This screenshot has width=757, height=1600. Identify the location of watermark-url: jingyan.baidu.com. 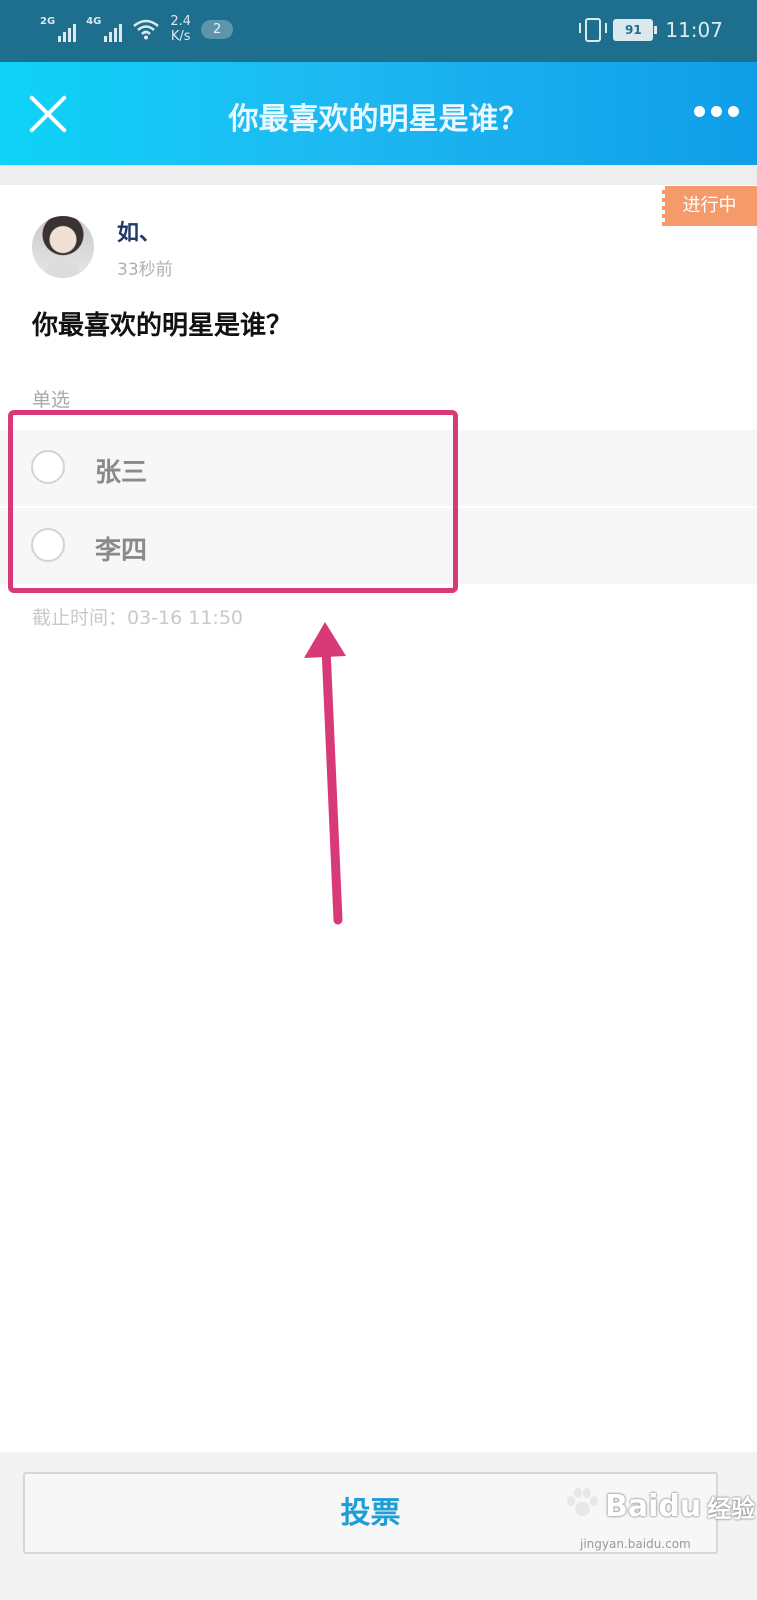
(635, 1544).